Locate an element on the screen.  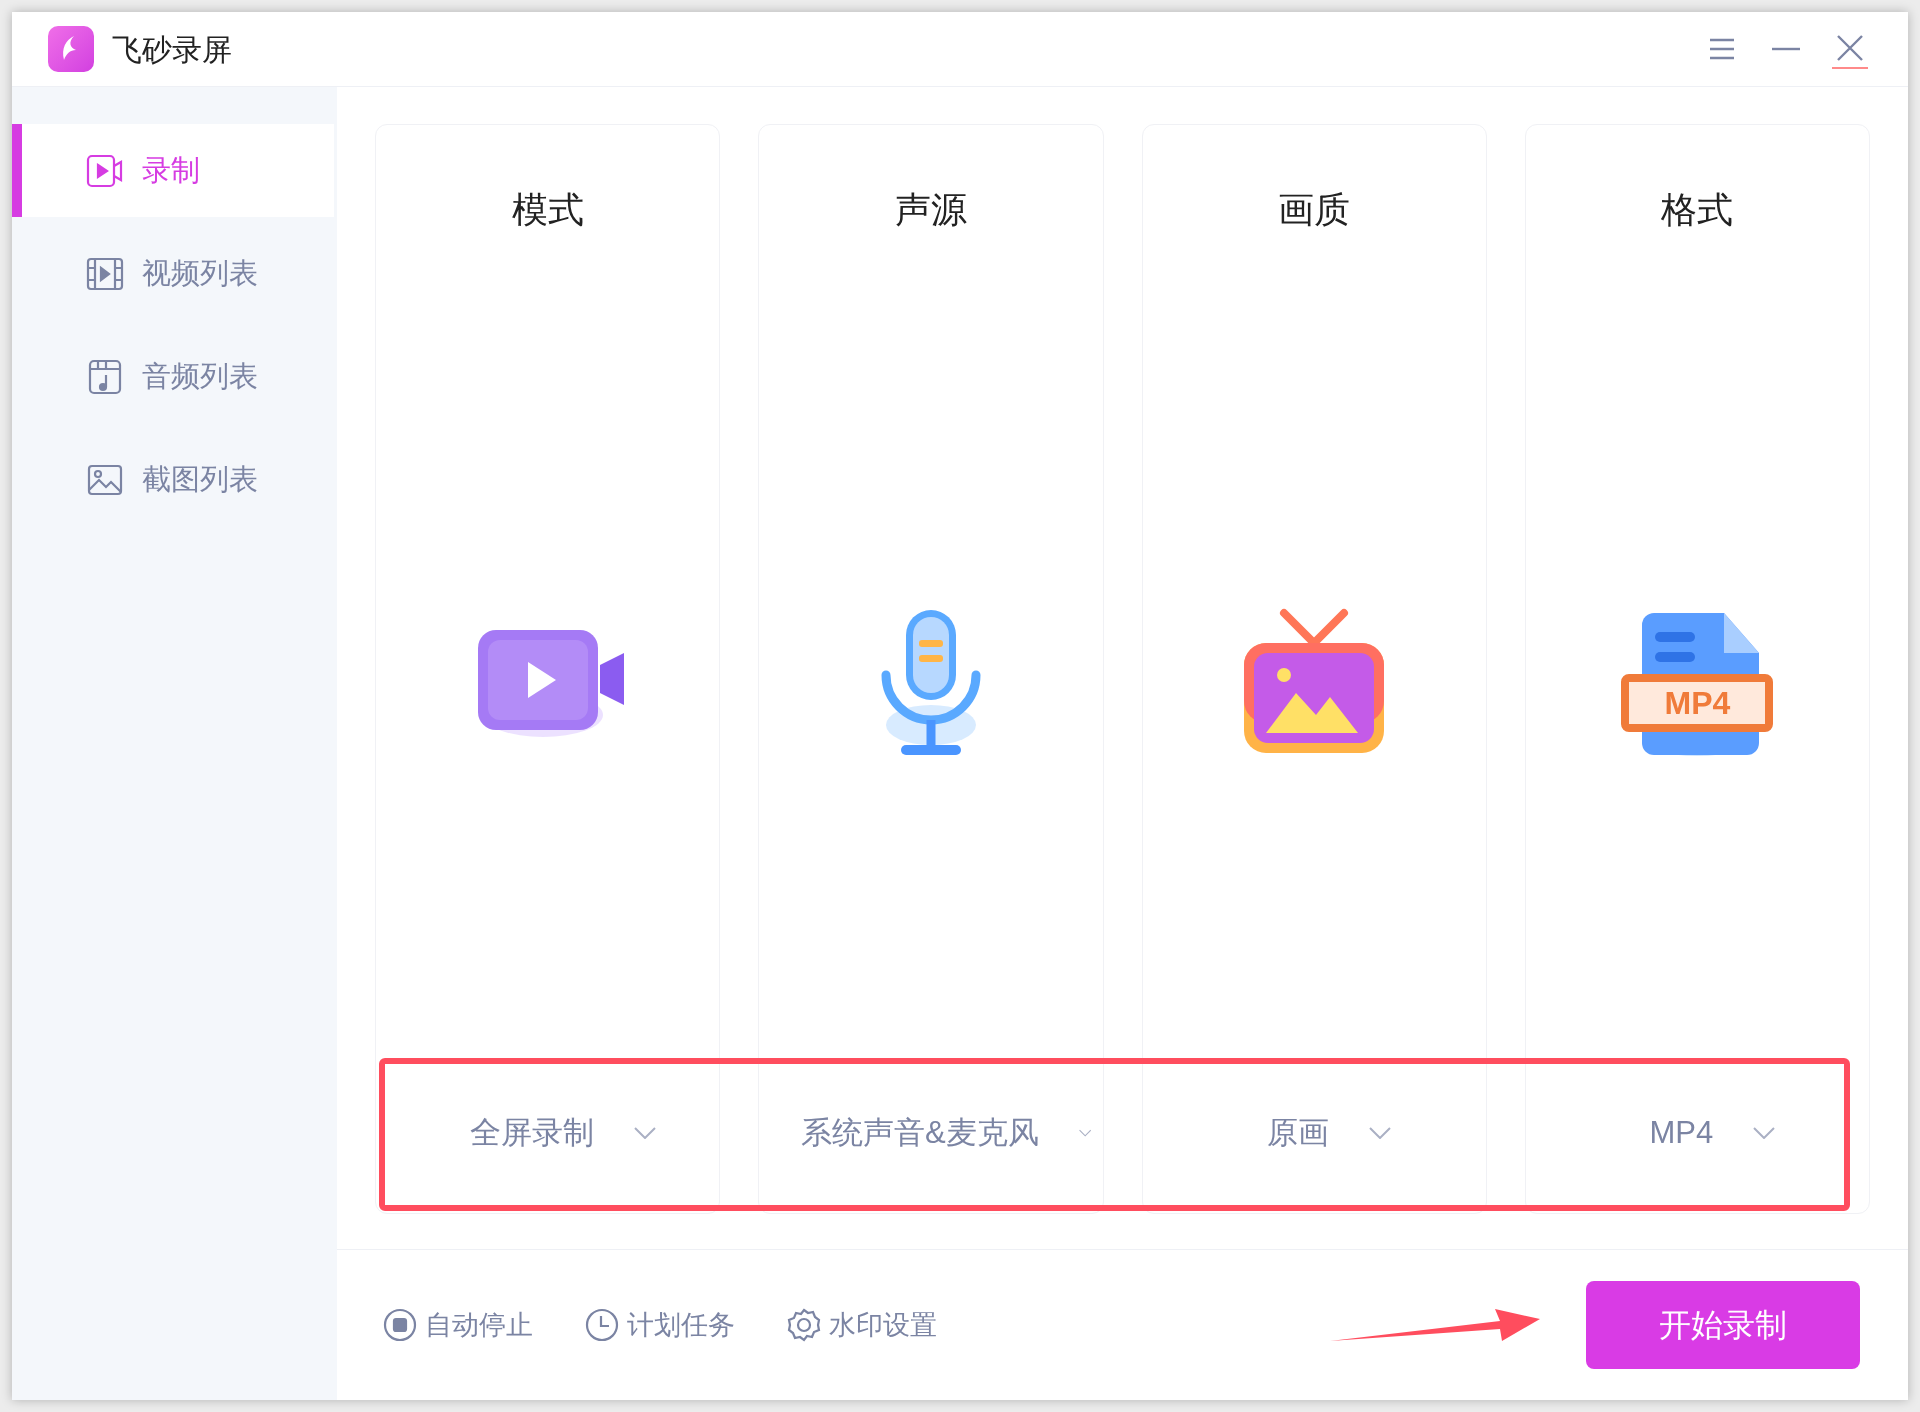
film-icon is located at coordinates (105, 273).